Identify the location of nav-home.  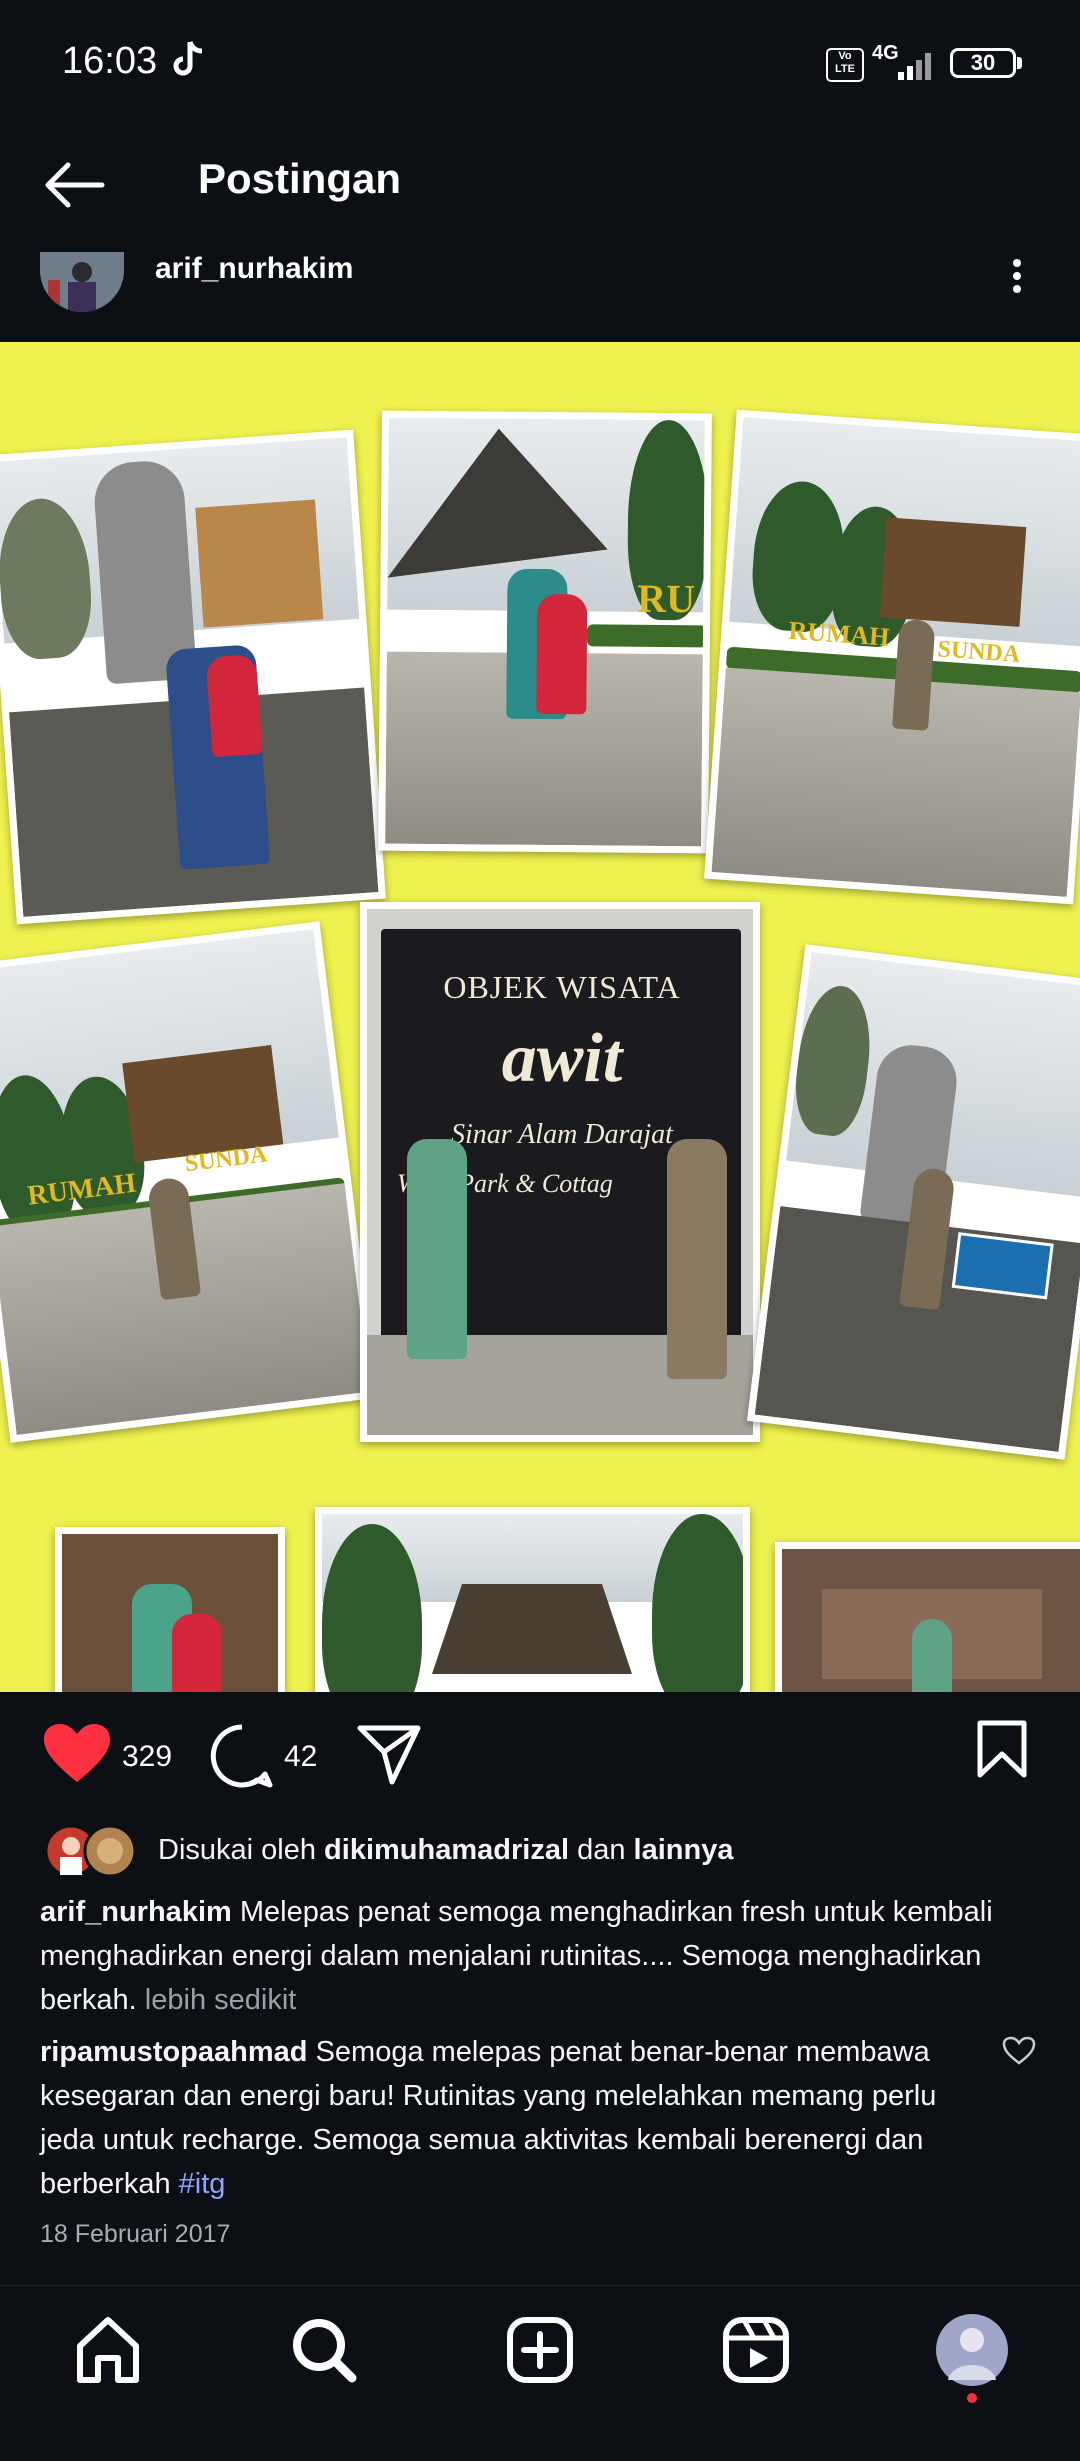
(108, 2350).